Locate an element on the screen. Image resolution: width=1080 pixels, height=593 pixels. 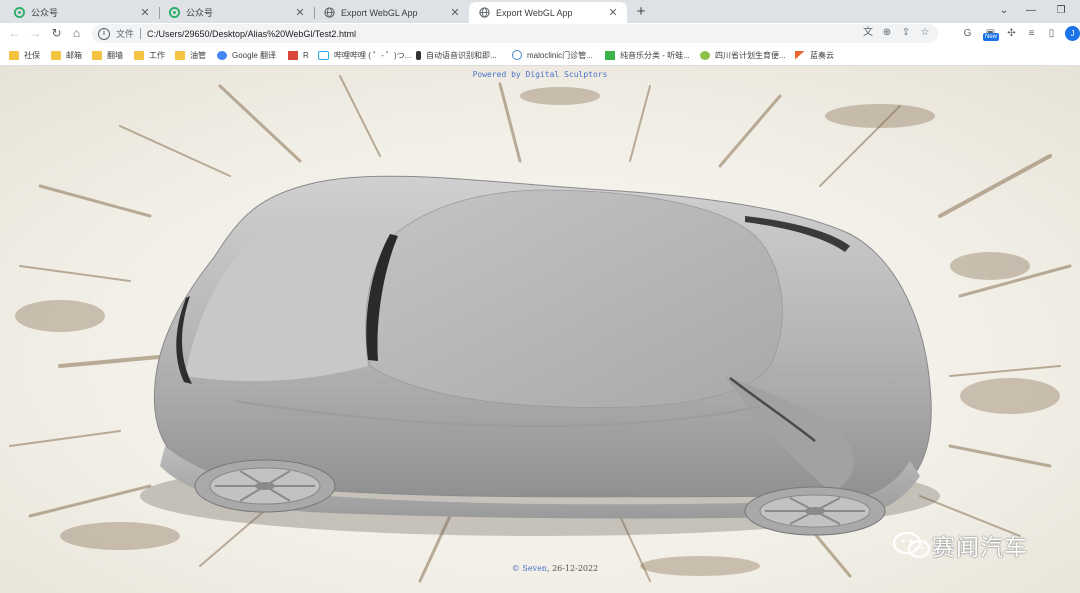
omnibox-actions: 文 ⊕ ⇪ ☆ is located at coordinates (896, 33).